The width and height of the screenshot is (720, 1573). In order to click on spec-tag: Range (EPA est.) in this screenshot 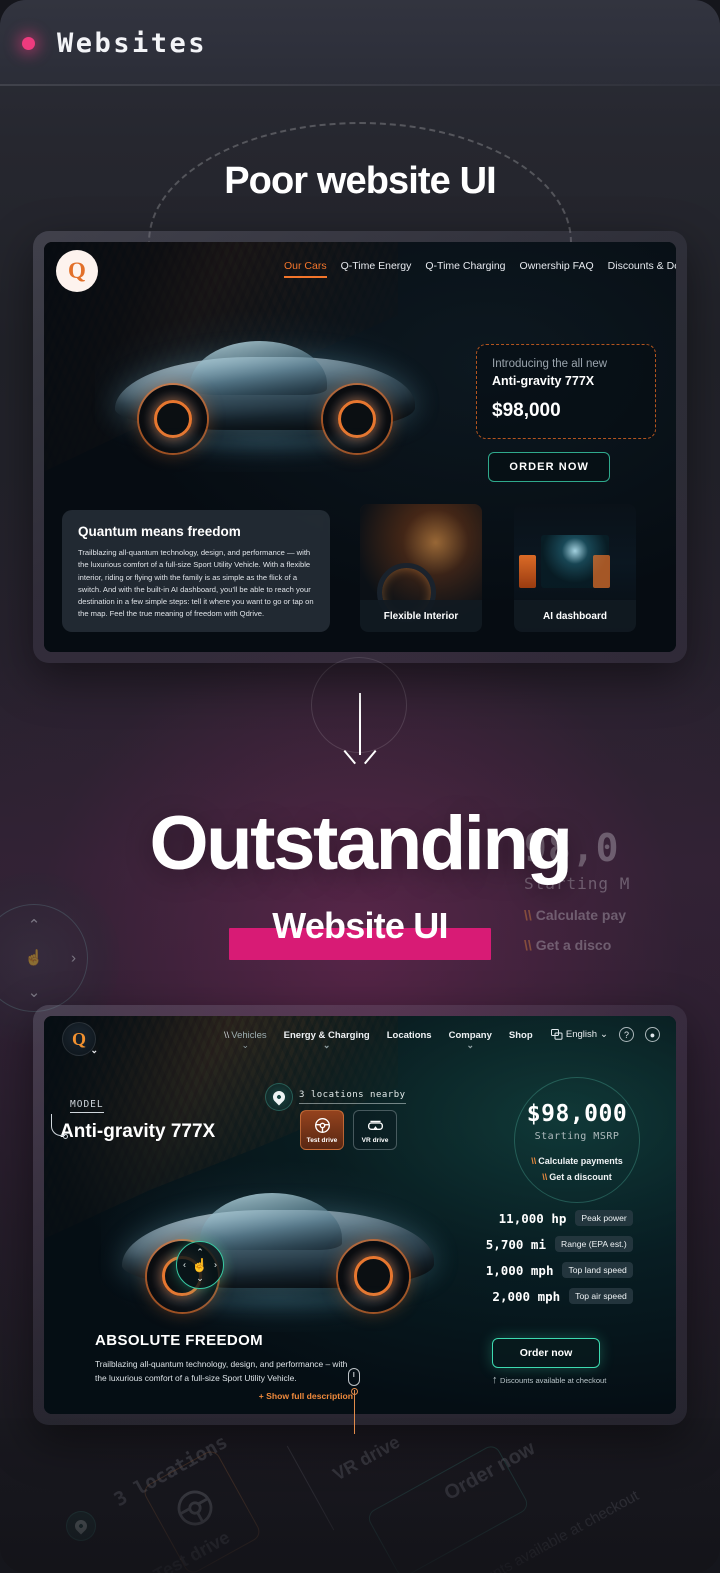, I will do `click(594, 1244)`.